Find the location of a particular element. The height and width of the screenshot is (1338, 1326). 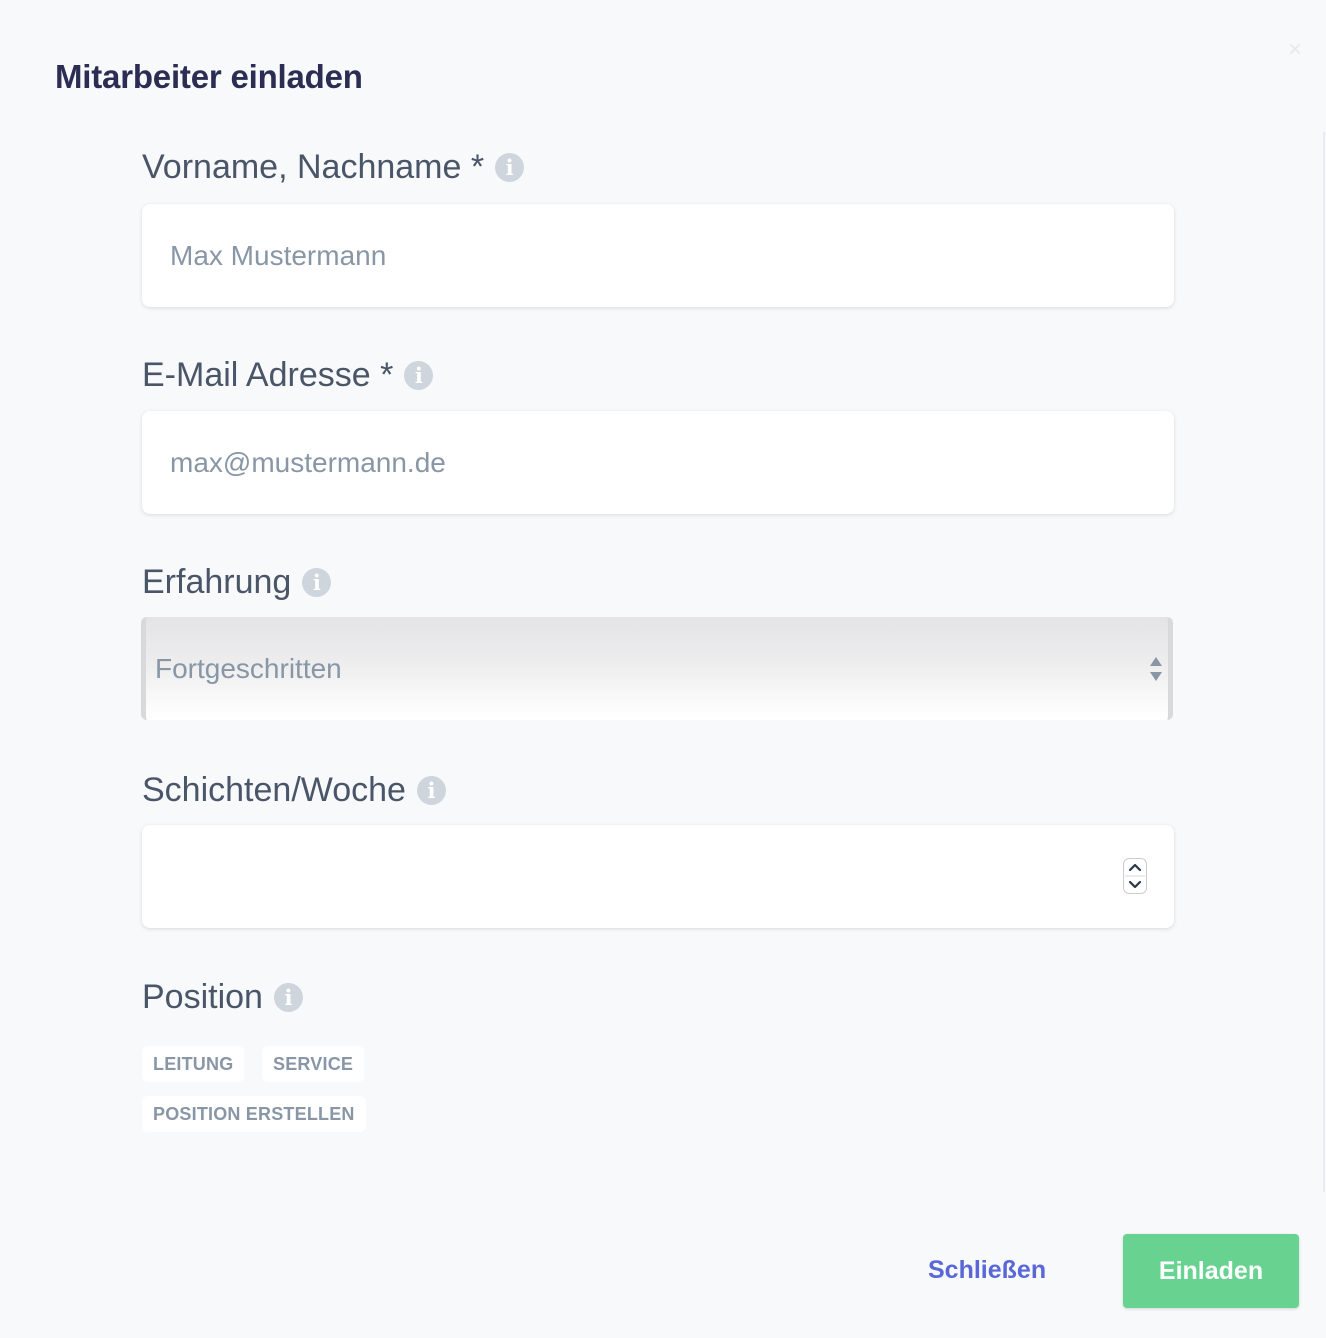

experience-label: Erfahrung i is located at coordinates (237, 582).